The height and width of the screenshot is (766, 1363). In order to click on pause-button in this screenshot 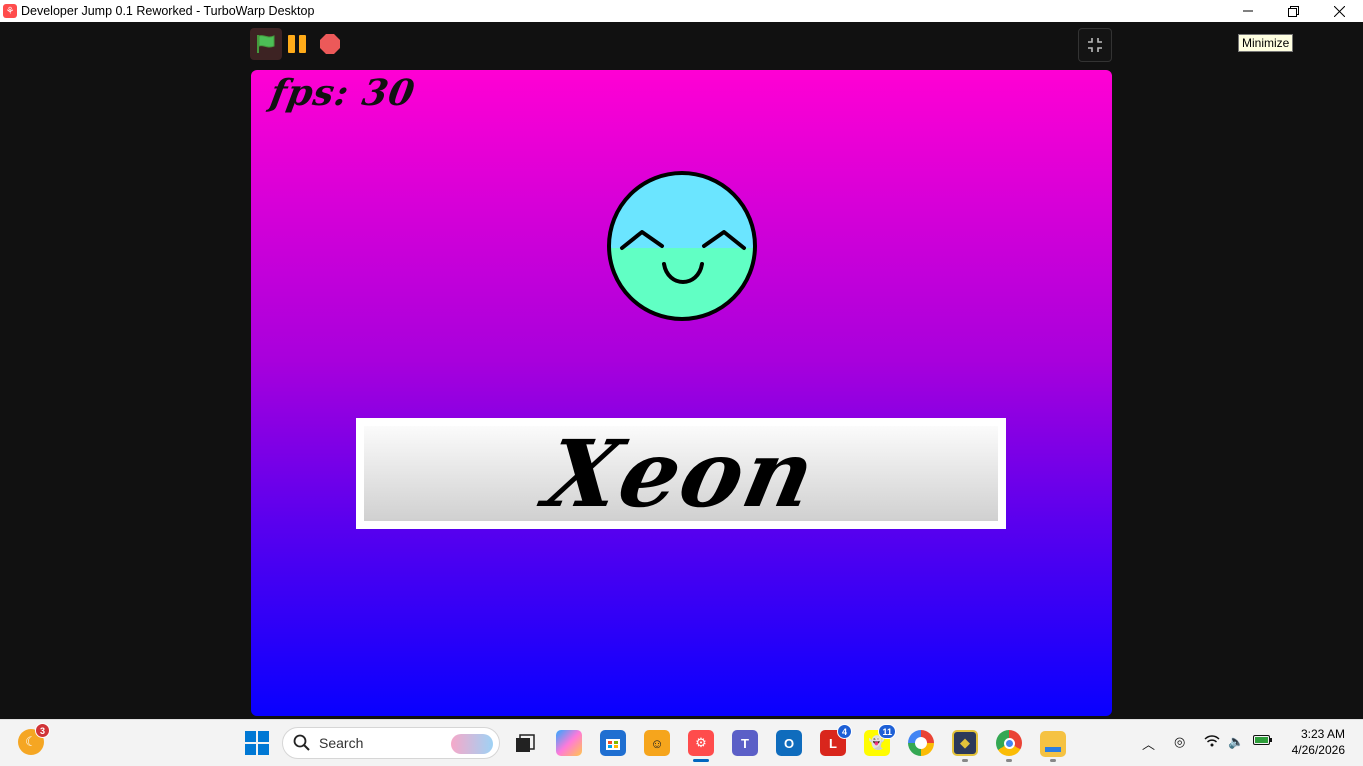, I will do `click(298, 44)`.